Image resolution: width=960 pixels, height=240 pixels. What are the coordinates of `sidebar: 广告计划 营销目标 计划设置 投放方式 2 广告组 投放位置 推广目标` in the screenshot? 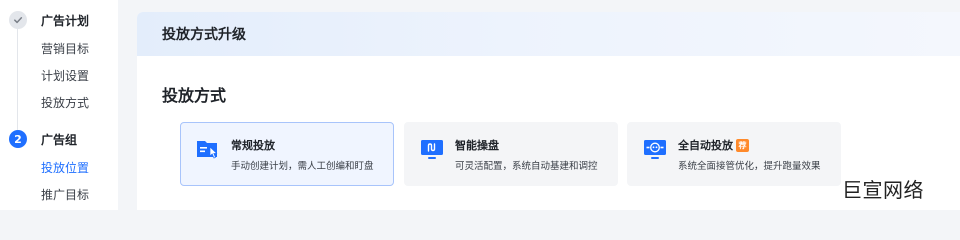 It's located at (59, 105).